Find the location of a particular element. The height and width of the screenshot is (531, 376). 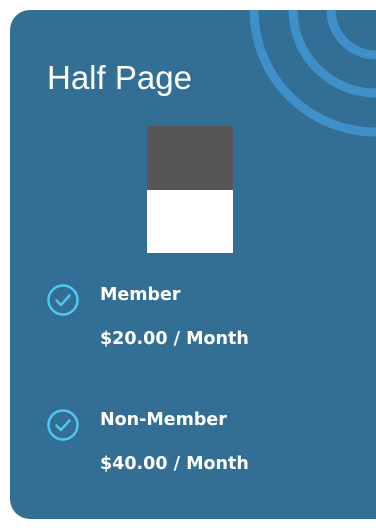

tier-label: Non-Member is located at coordinates (163, 420).